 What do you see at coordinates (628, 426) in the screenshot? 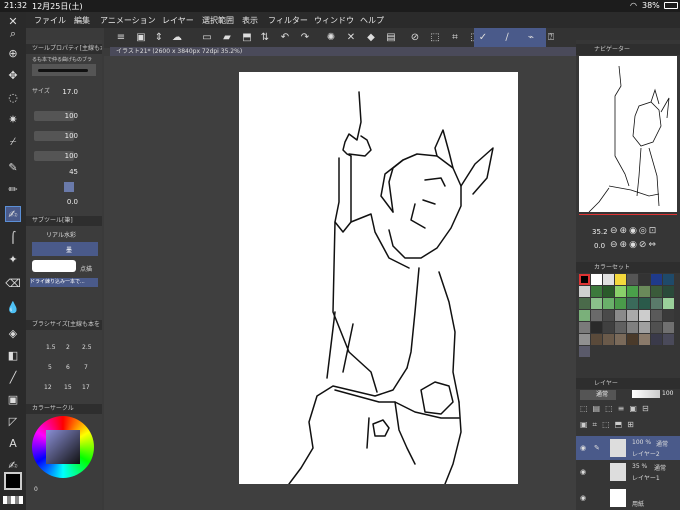
I see `layer-action-bar: ▣⌗⬚⬒⊞` at bounding box center [628, 426].